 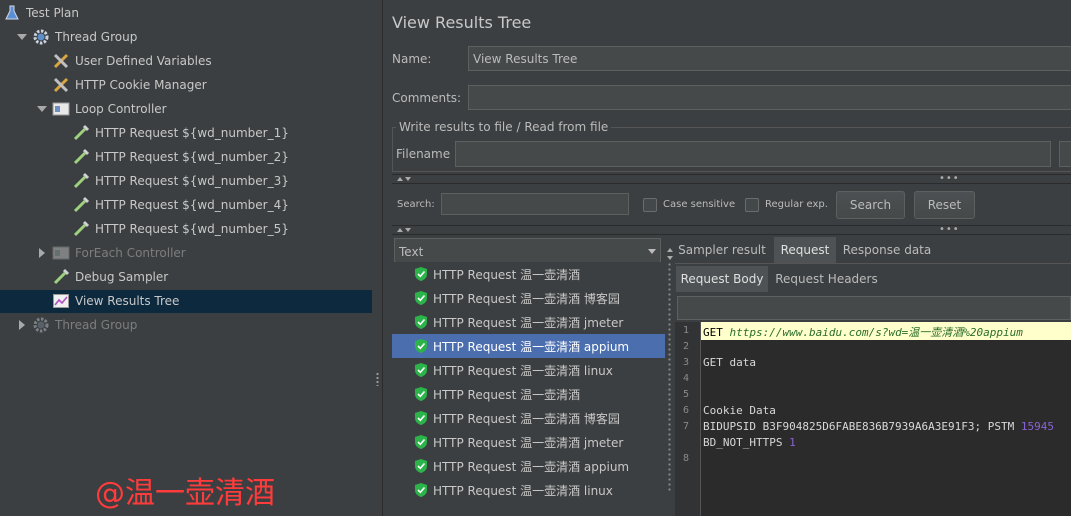 What do you see at coordinates (887, 250) in the screenshot?
I see `tab-response-data: Response data` at bounding box center [887, 250].